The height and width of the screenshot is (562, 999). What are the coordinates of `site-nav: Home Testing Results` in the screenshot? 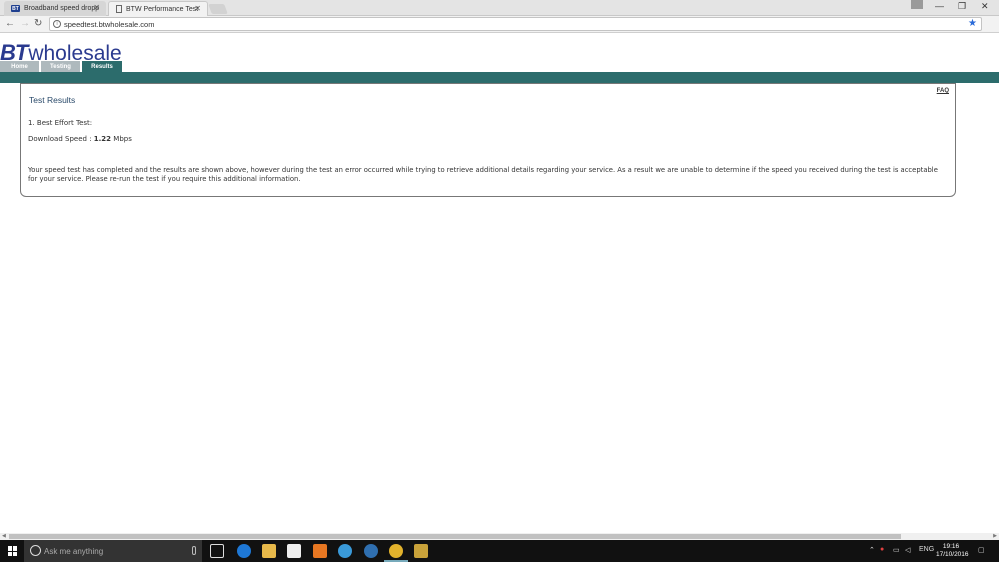 It's located at (62, 66).